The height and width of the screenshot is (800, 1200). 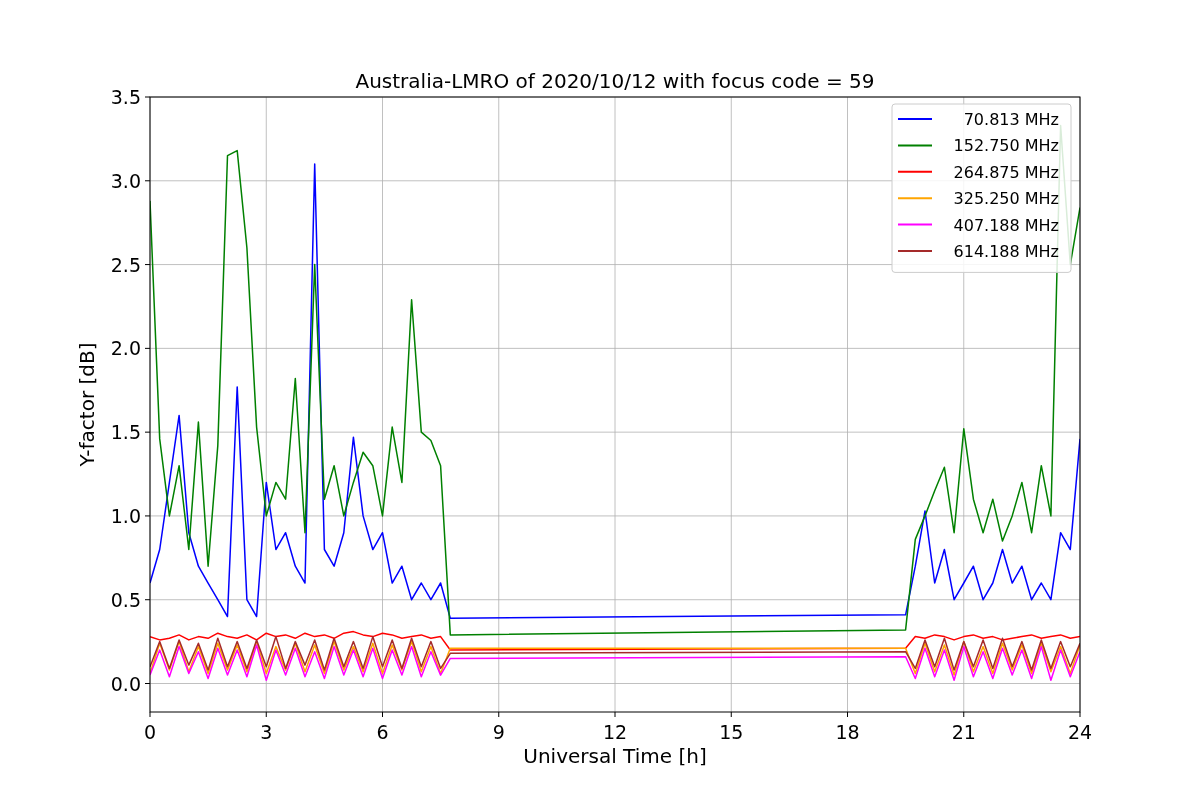 I want to click on y-tick-label: 0.5, so click(x=125, y=599).